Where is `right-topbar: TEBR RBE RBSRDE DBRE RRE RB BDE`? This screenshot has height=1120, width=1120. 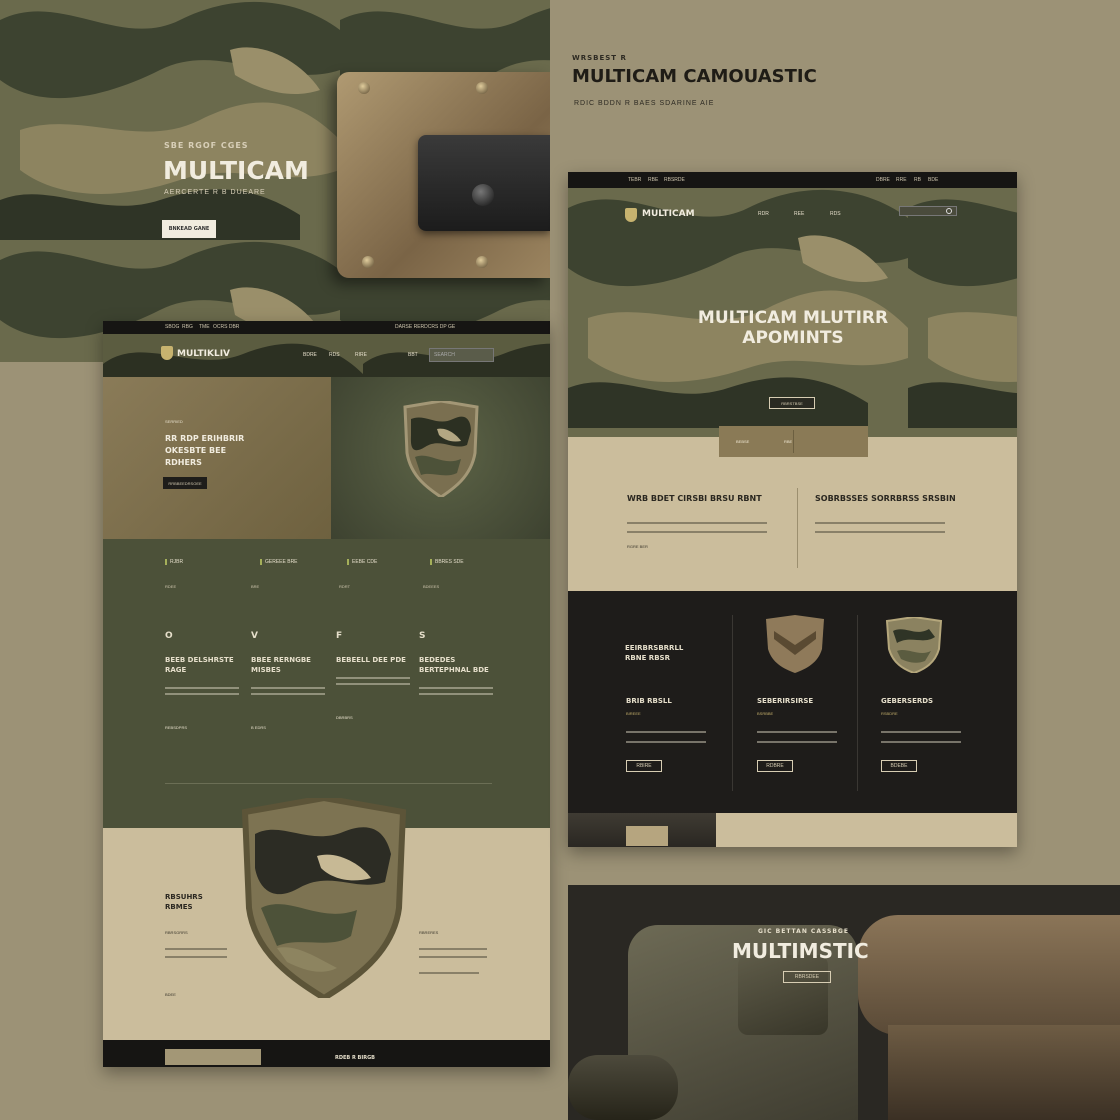 right-topbar: TEBR RBE RBSRDE DBRE RRE RB BDE is located at coordinates (792, 180).